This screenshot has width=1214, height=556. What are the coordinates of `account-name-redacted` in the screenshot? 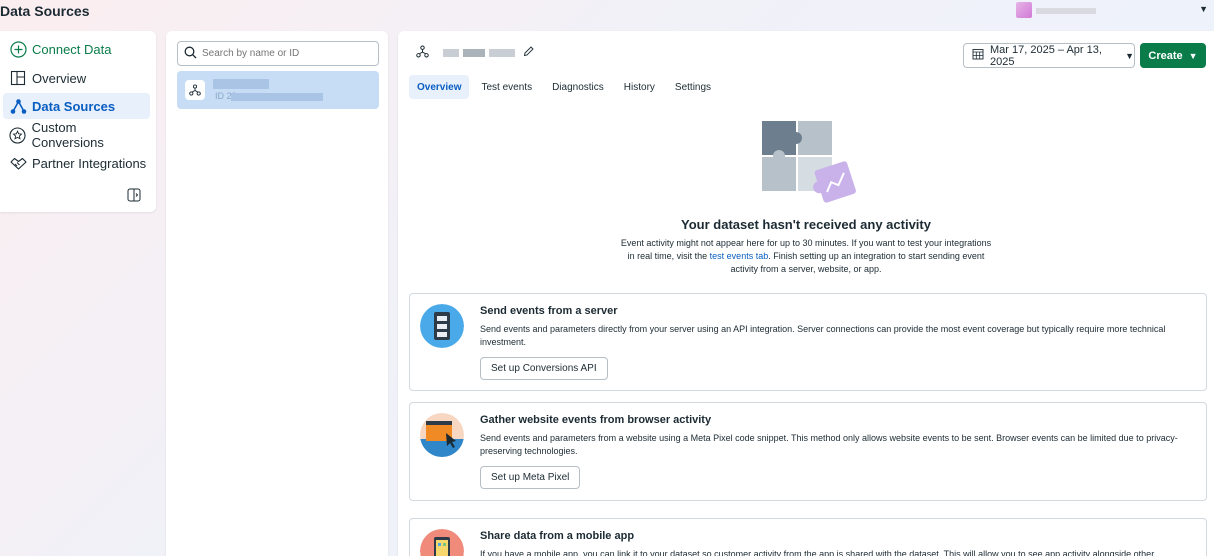 It's located at (1066, 11).